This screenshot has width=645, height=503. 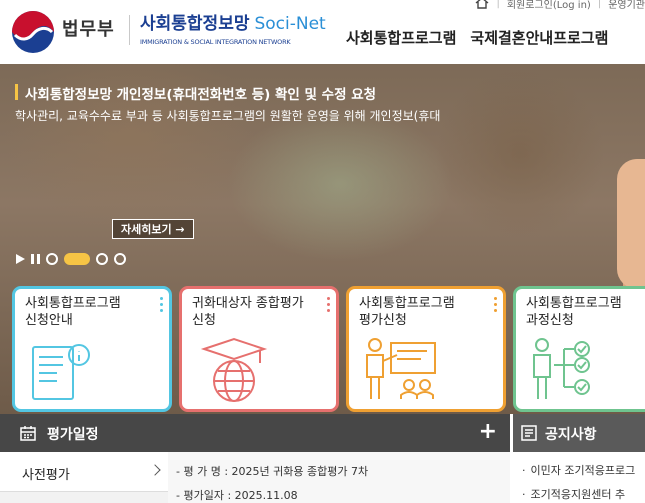 I want to click on schedule-tabs: 사전평가, so click(x=84, y=477).